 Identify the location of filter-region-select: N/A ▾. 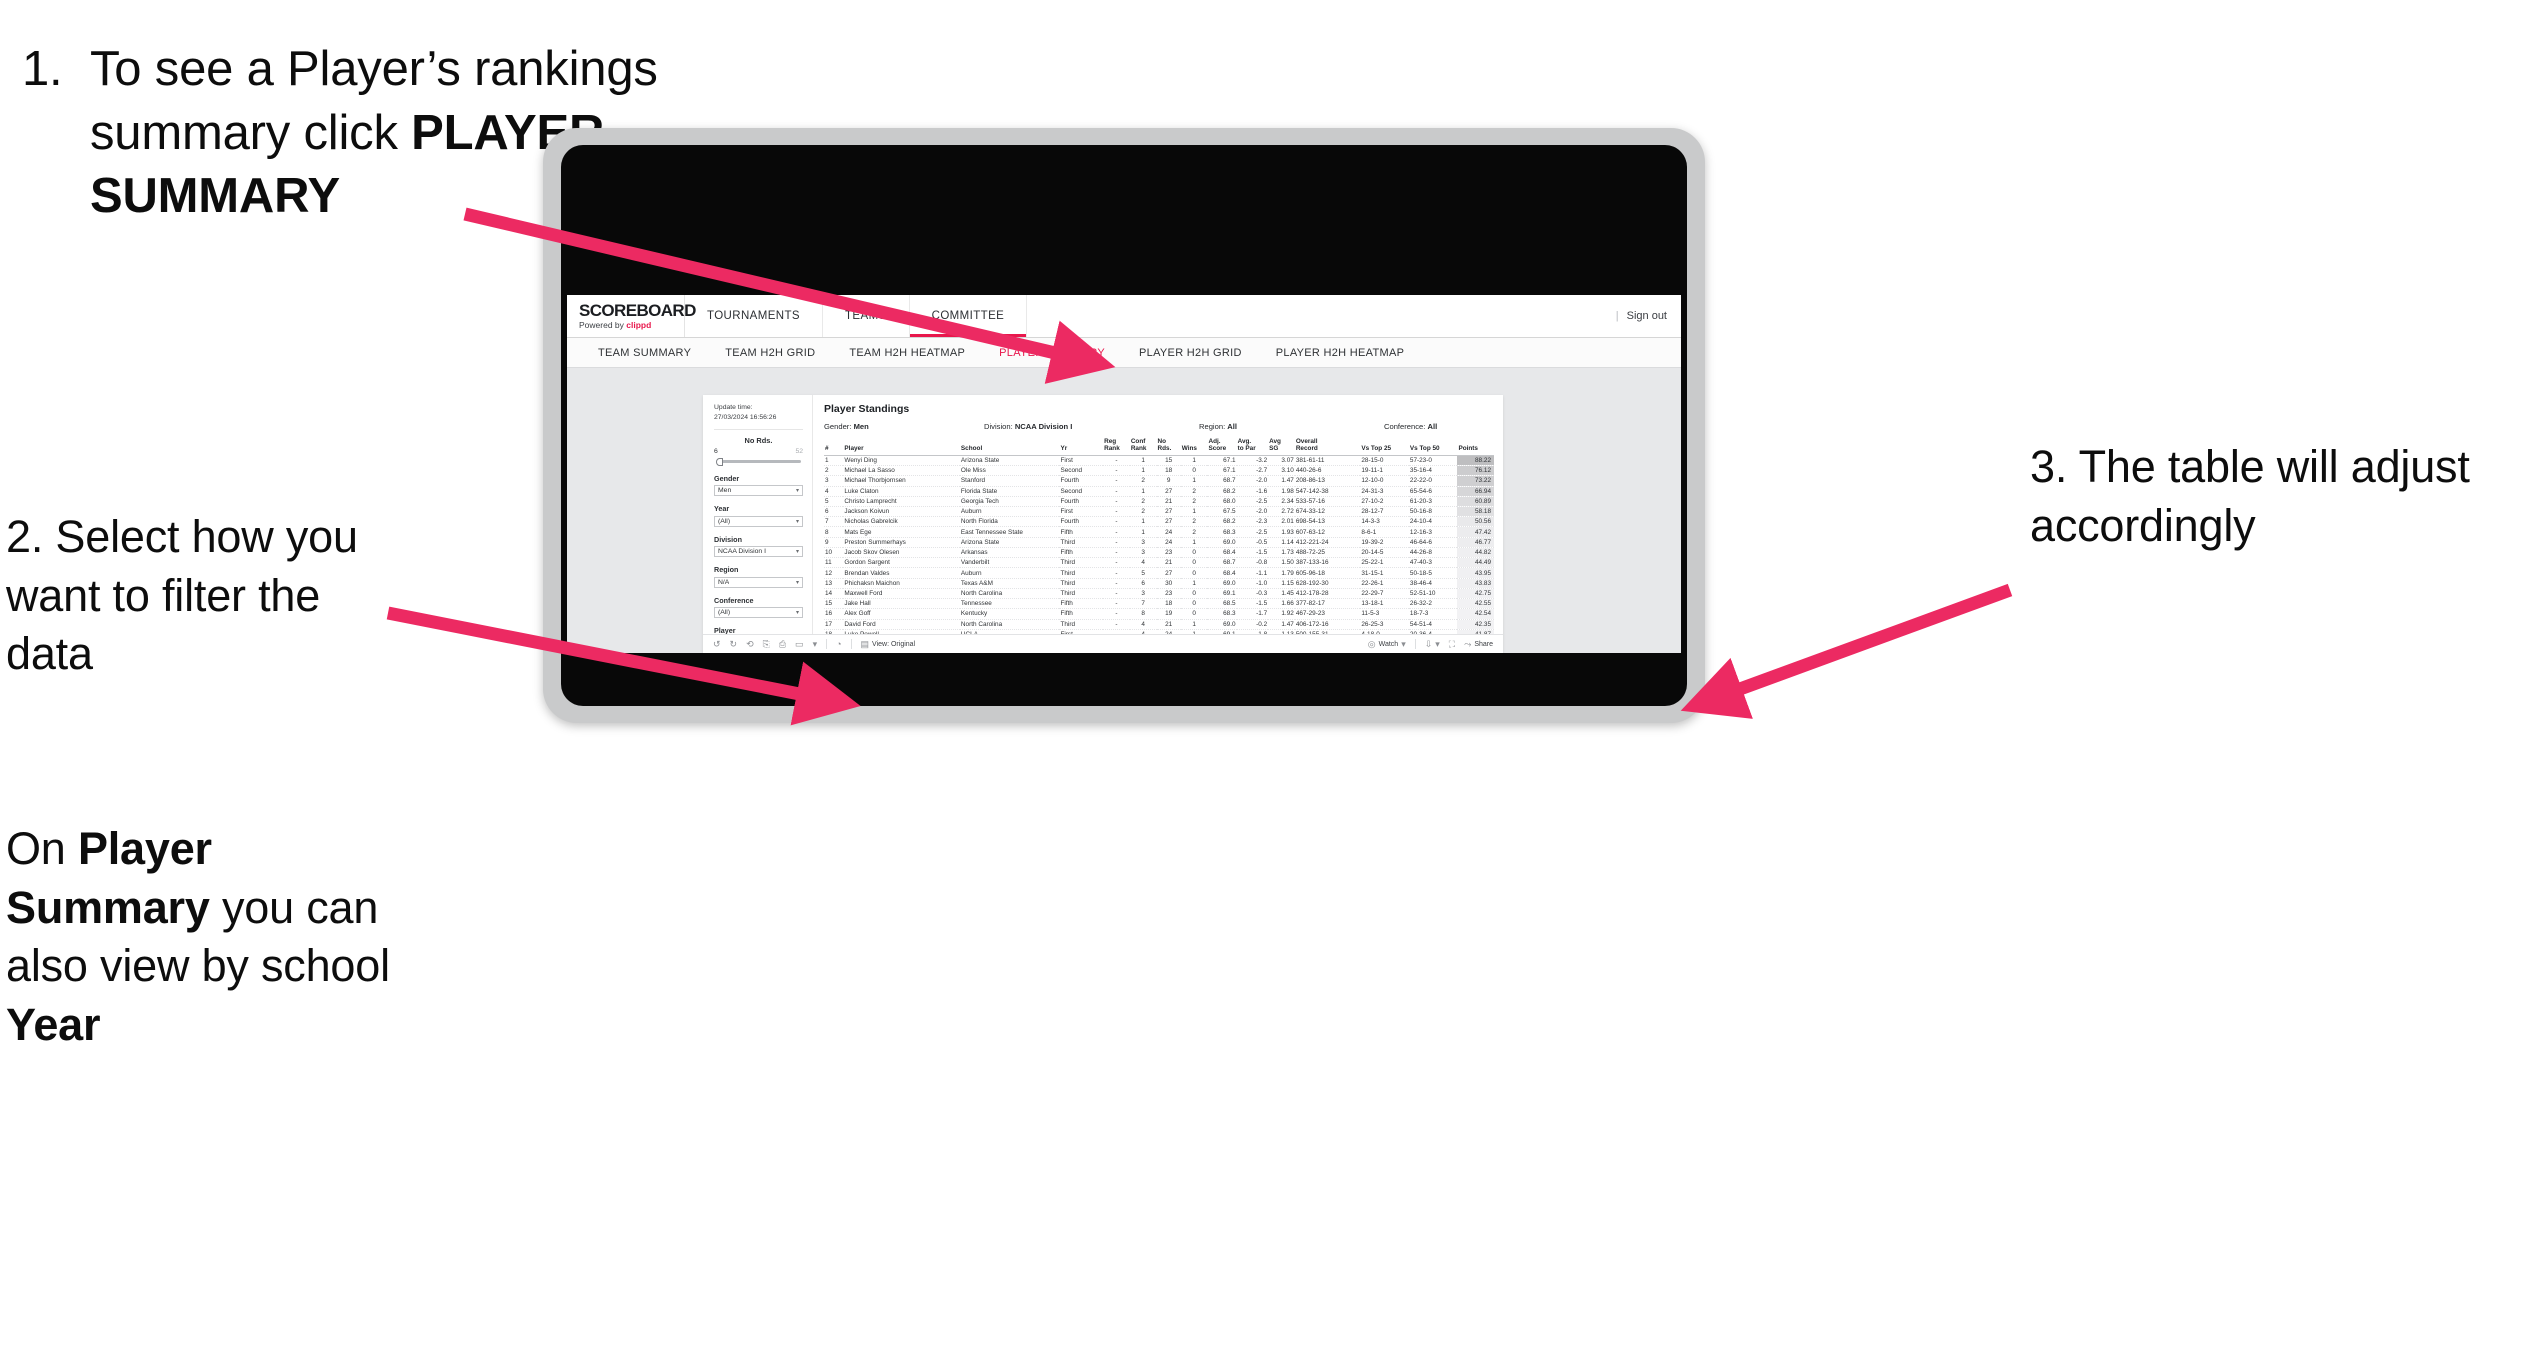
(758, 582).